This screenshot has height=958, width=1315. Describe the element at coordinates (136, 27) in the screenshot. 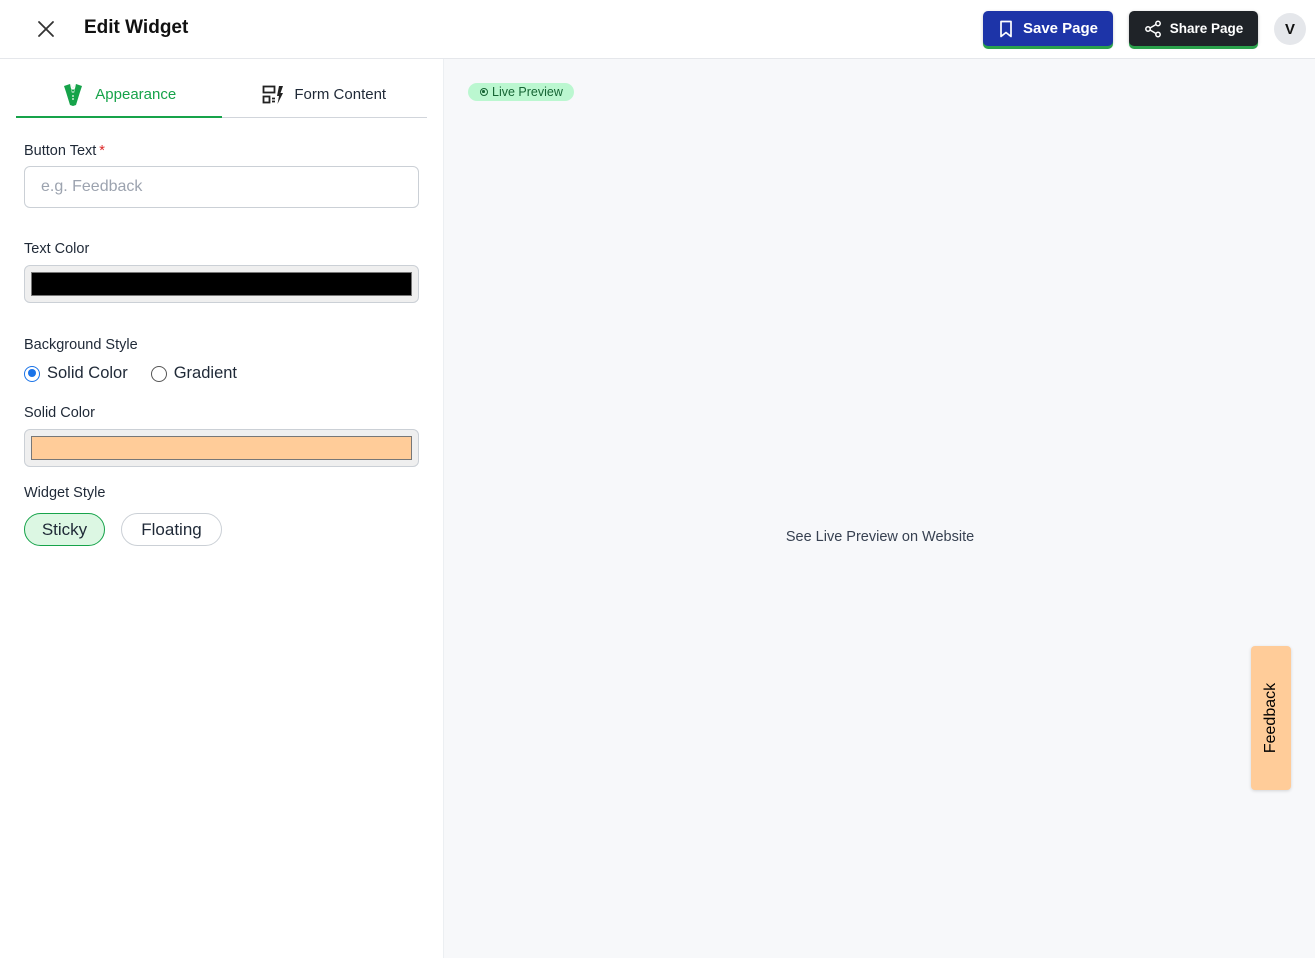

I see `page-title: Edit Widget` at that location.